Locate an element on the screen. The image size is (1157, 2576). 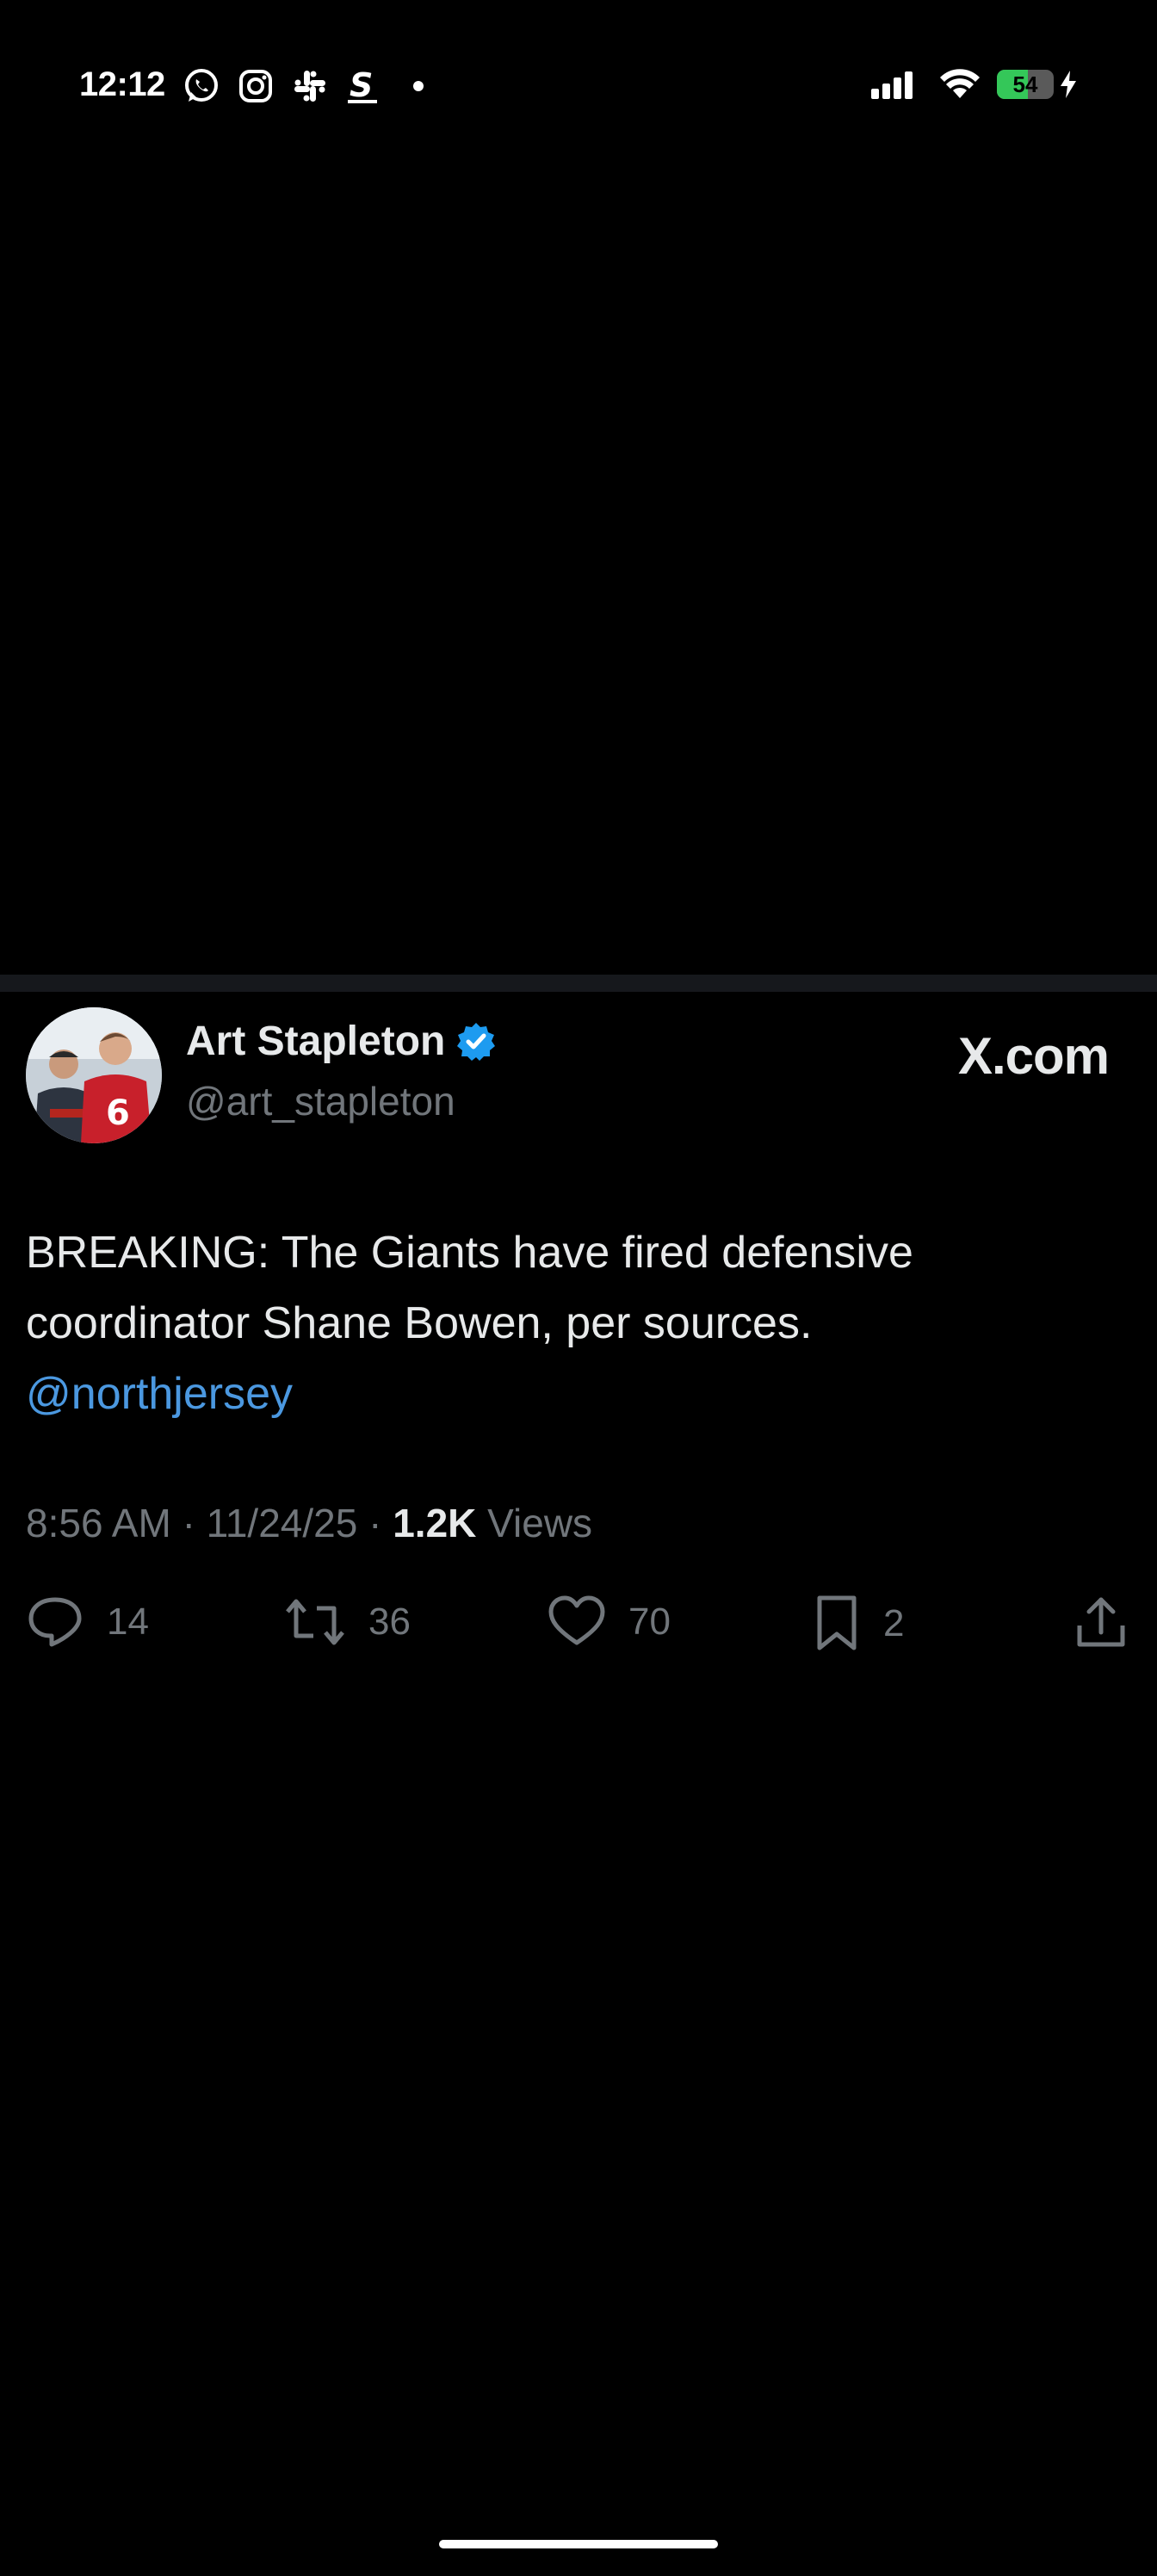
repost-icon is located at coordinates (315, 1622).